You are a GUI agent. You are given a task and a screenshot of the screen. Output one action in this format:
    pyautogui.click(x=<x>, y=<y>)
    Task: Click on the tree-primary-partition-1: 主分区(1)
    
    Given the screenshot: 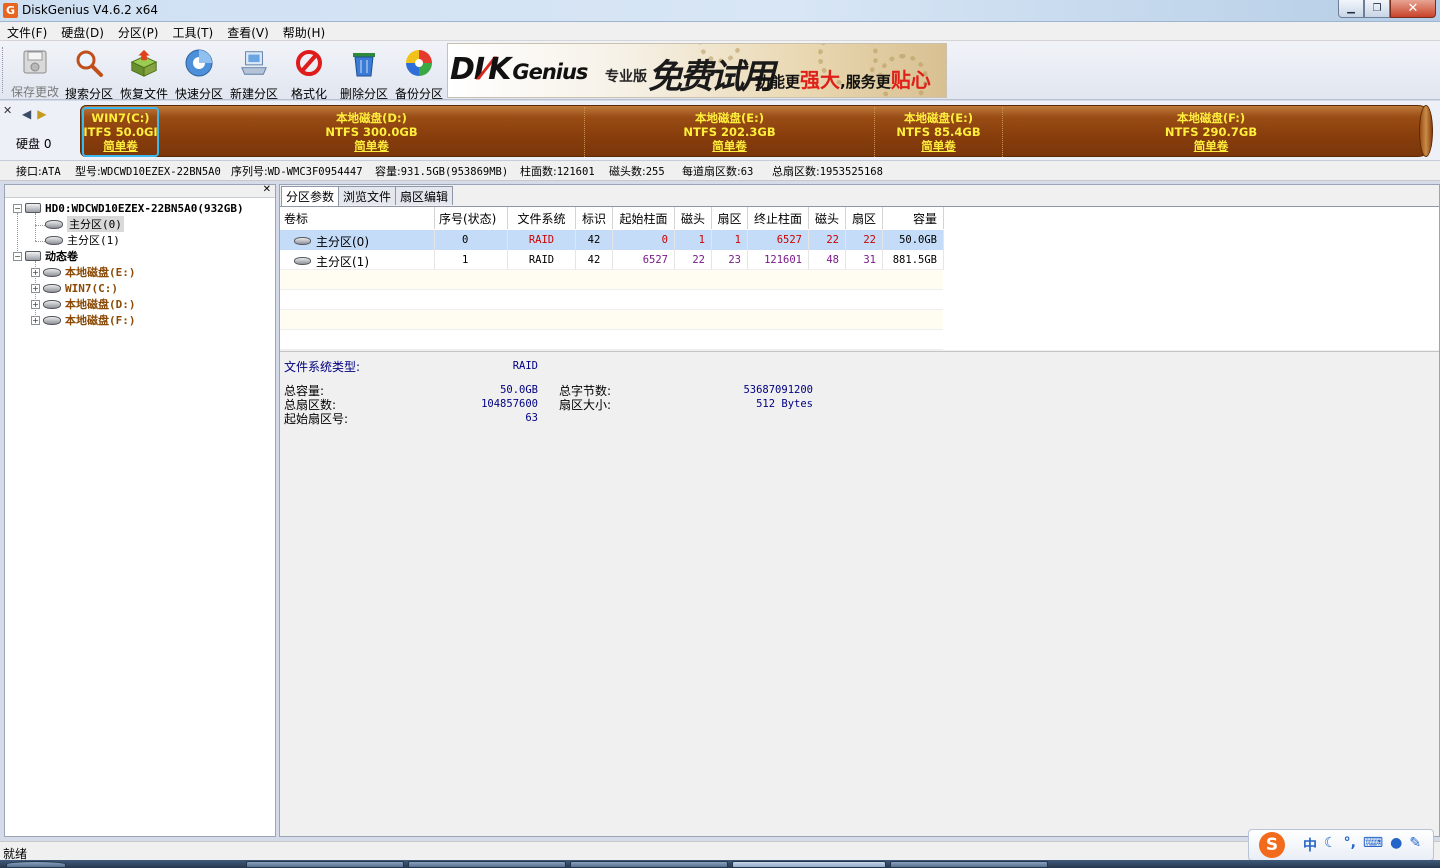 What is the action you would take?
    pyautogui.click(x=82, y=240)
    